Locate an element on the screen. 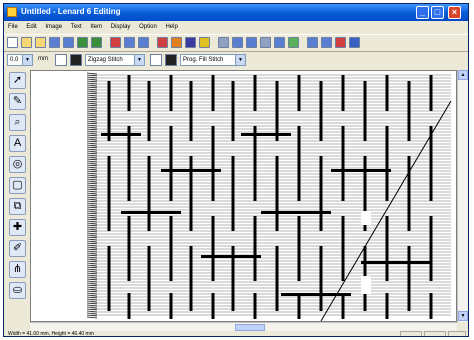 This screenshot has width=474, height=340. select-arrow-icon: ➚ is located at coordinates (17, 80).